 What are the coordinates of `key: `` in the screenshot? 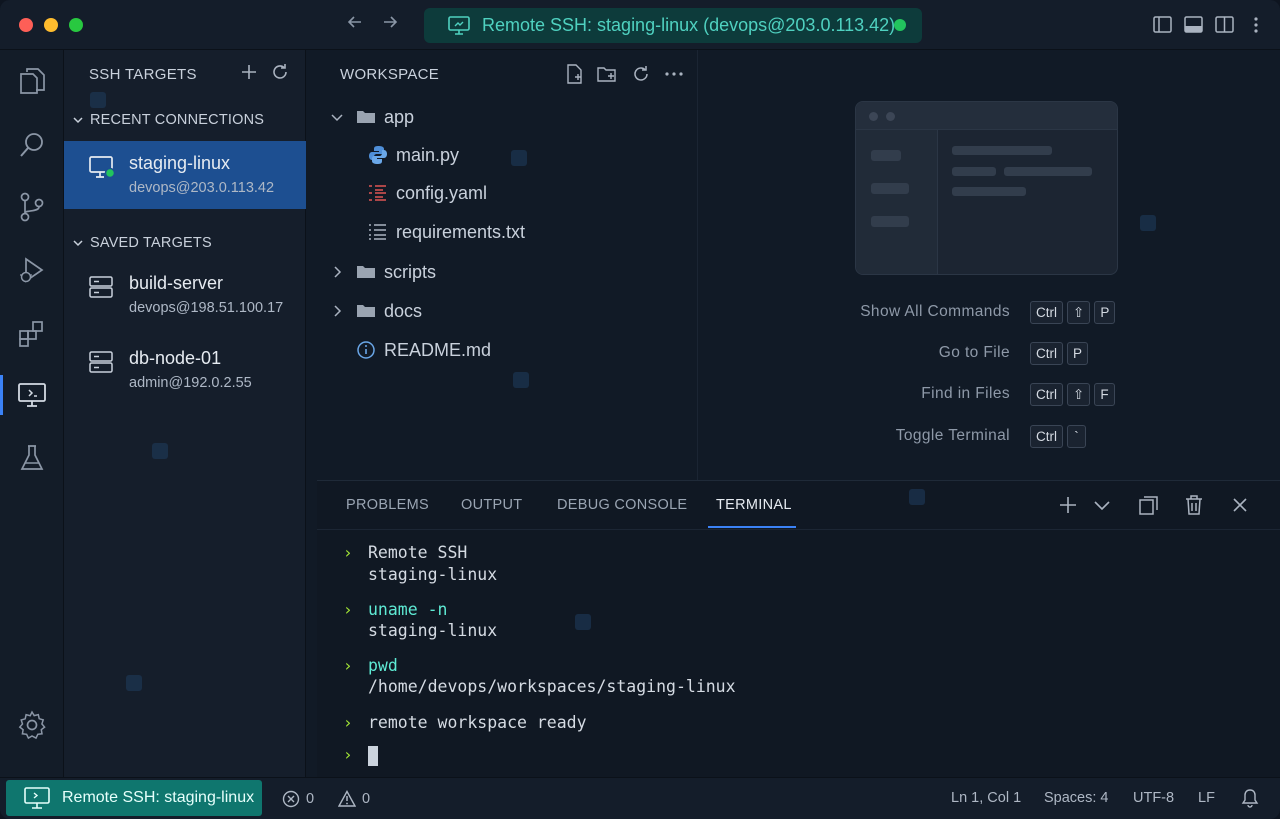 It's located at (1076, 436).